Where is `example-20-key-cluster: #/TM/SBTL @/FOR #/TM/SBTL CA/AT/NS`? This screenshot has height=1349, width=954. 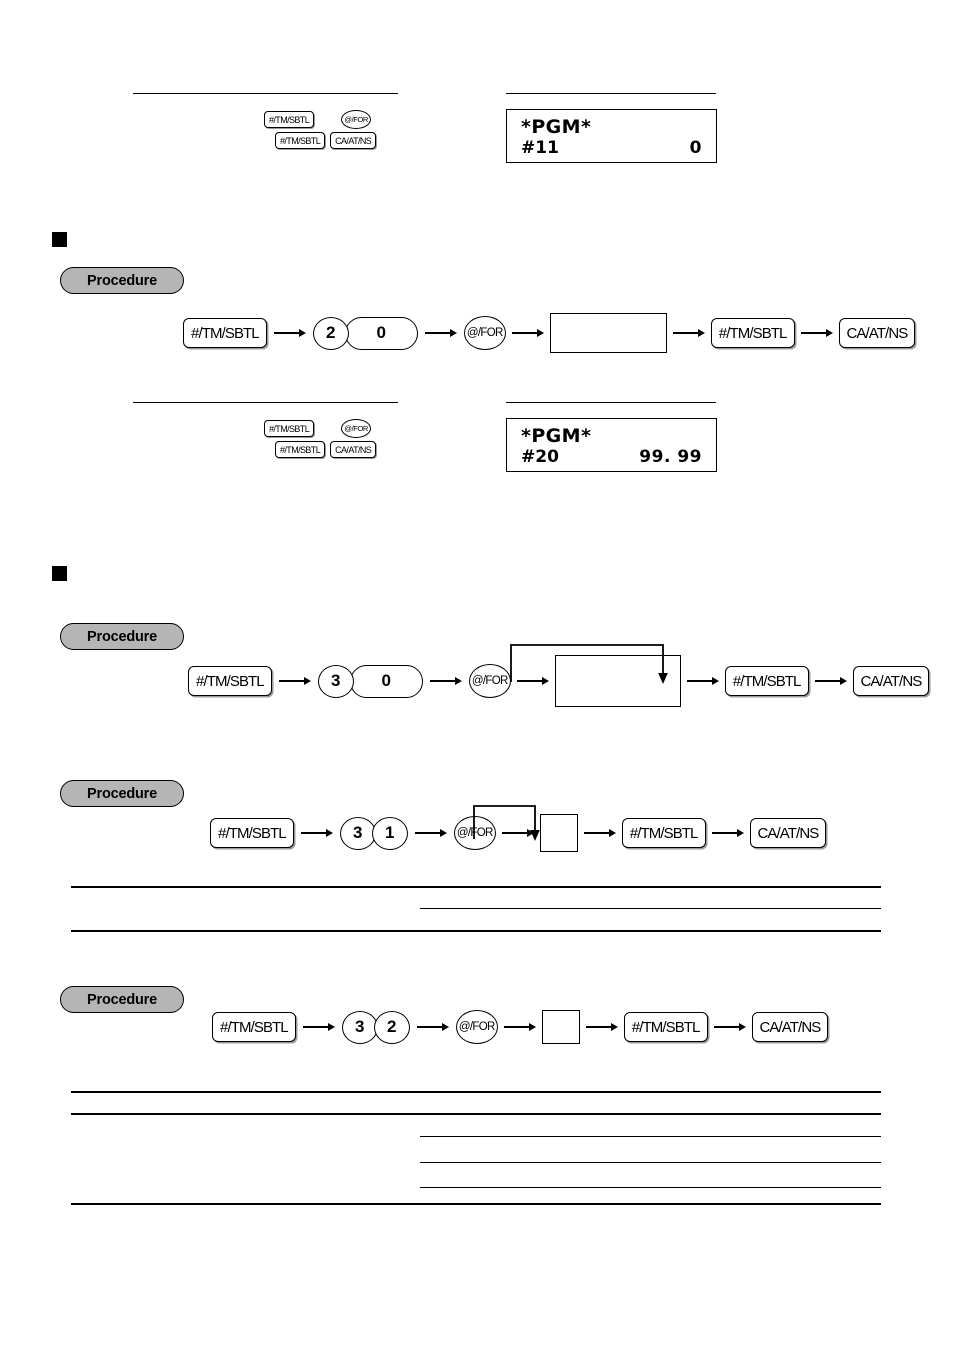 example-20-key-cluster: #/TM/SBTL @/FOR #/TM/SBTL CA/AT/NS is located at coordinates (318, 438).